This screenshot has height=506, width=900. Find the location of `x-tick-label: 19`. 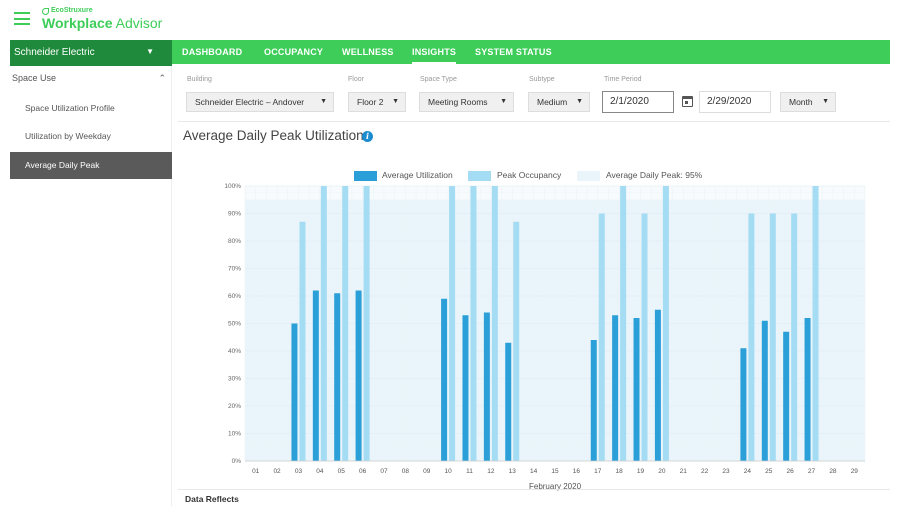

x-tick-label: 19 is located at coordinates (641, 471).